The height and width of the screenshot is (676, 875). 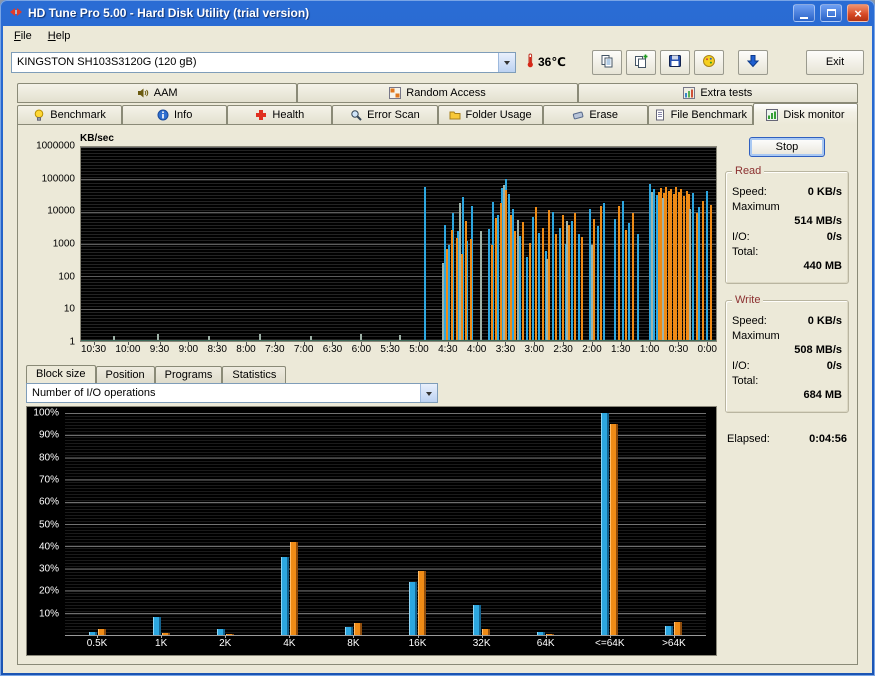 I want to click on x-tick-label: 9:30, so click(x=159, y=348).